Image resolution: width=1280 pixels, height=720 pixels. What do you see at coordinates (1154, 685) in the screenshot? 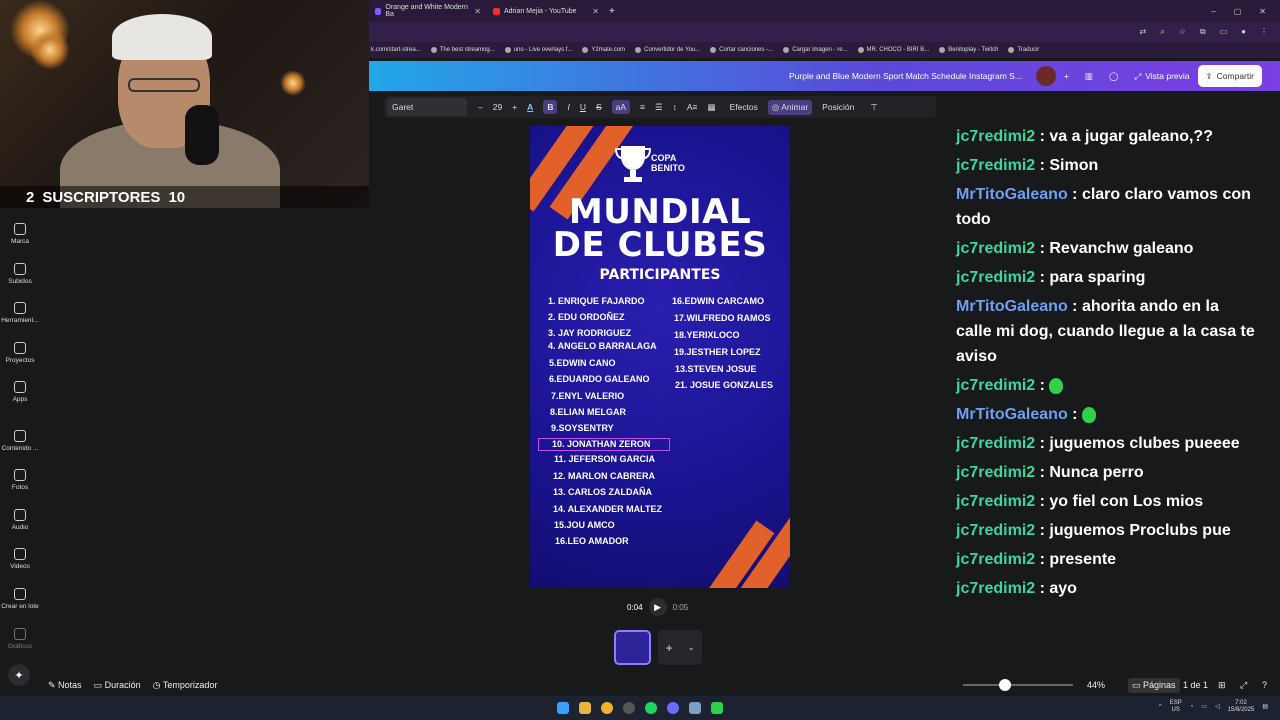
I see `pages-button: ▭ Páginas` at bounding box center [1154, 685].